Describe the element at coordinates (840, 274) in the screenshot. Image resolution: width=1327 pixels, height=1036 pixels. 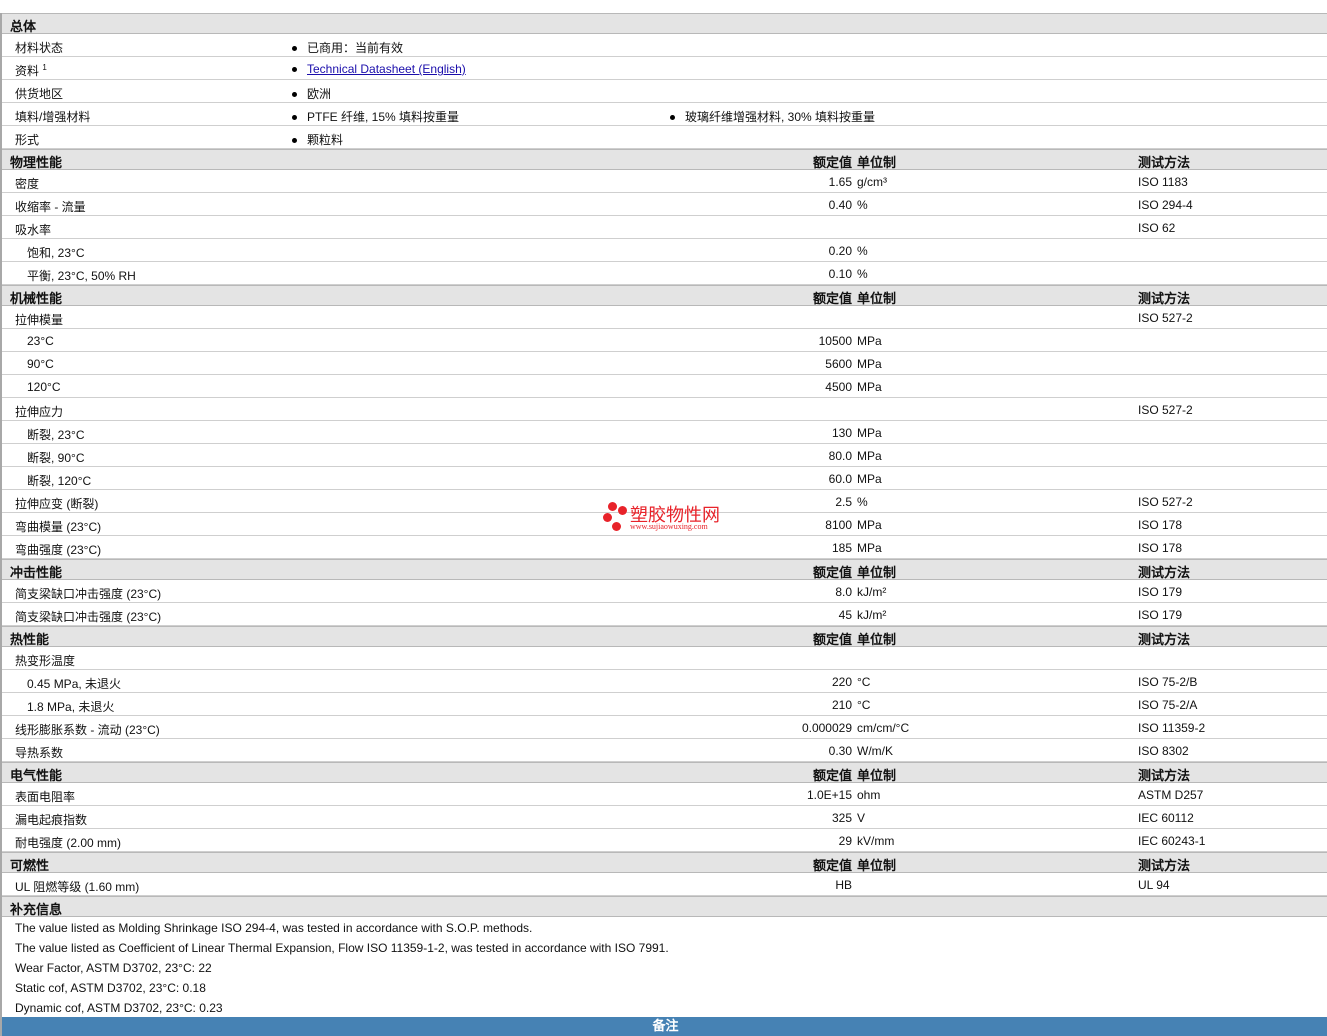
I see `property-value: 0.10` at that location.